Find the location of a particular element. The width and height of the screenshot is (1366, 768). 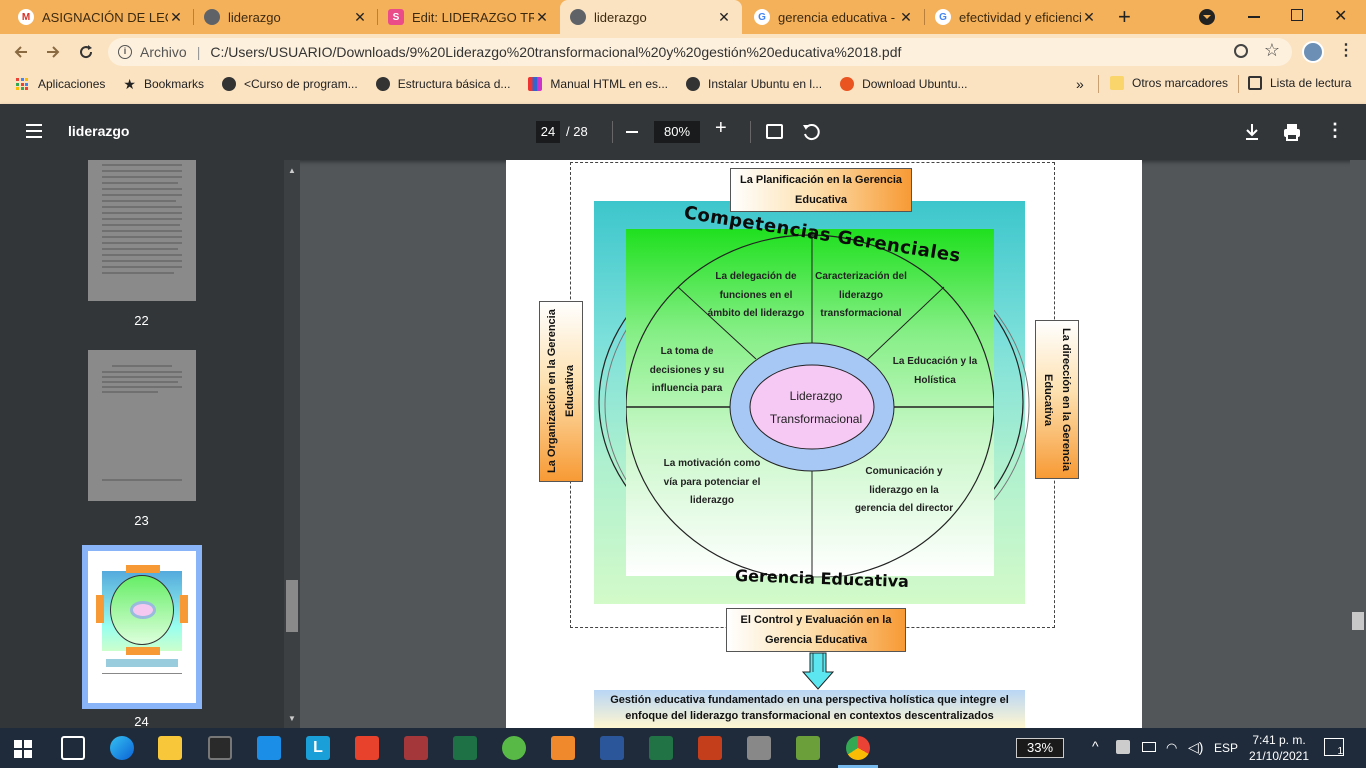

xampp-icon is located at coordinates (563, 748).